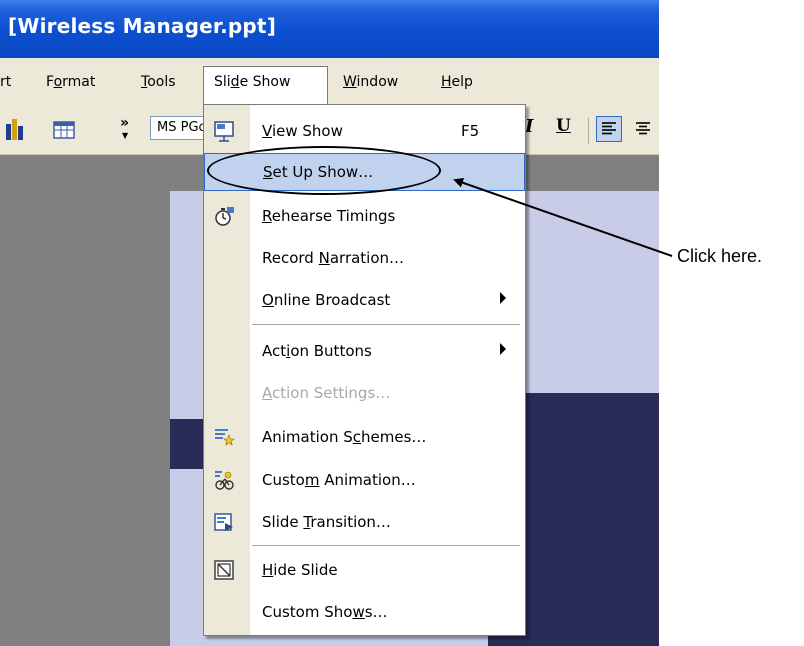 This screenshot has height=646, width=804. Describe the element at coordinates (563, 217) in the screenshot. I see `annotation-arrow` at that location.